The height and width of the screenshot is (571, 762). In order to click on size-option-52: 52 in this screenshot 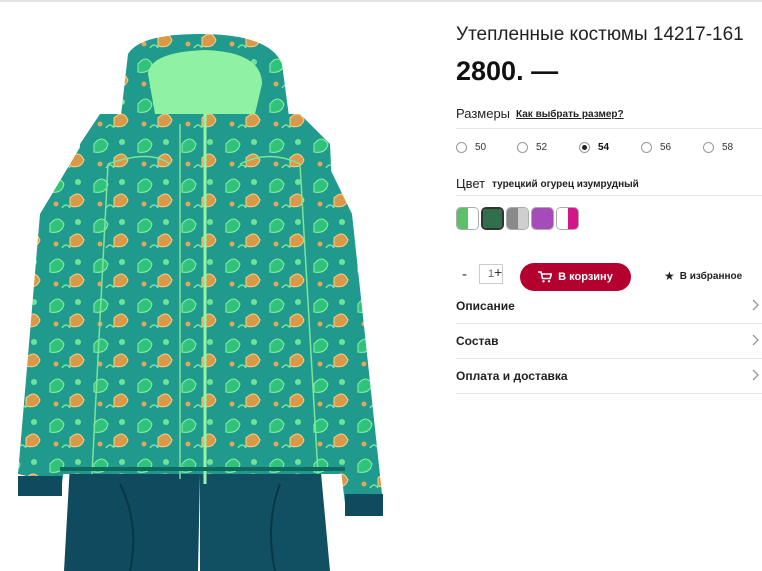, I will do `click(532, 147)`.